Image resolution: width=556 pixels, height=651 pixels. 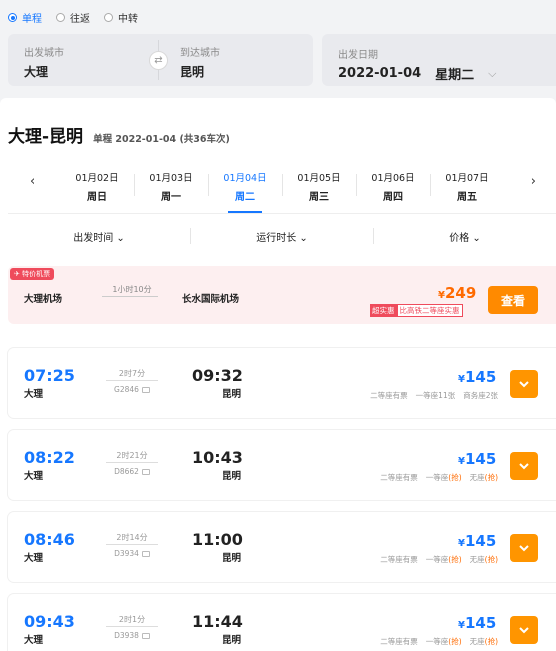 I want to click on train-duration: 2时21分, so click(x=132, y=455).